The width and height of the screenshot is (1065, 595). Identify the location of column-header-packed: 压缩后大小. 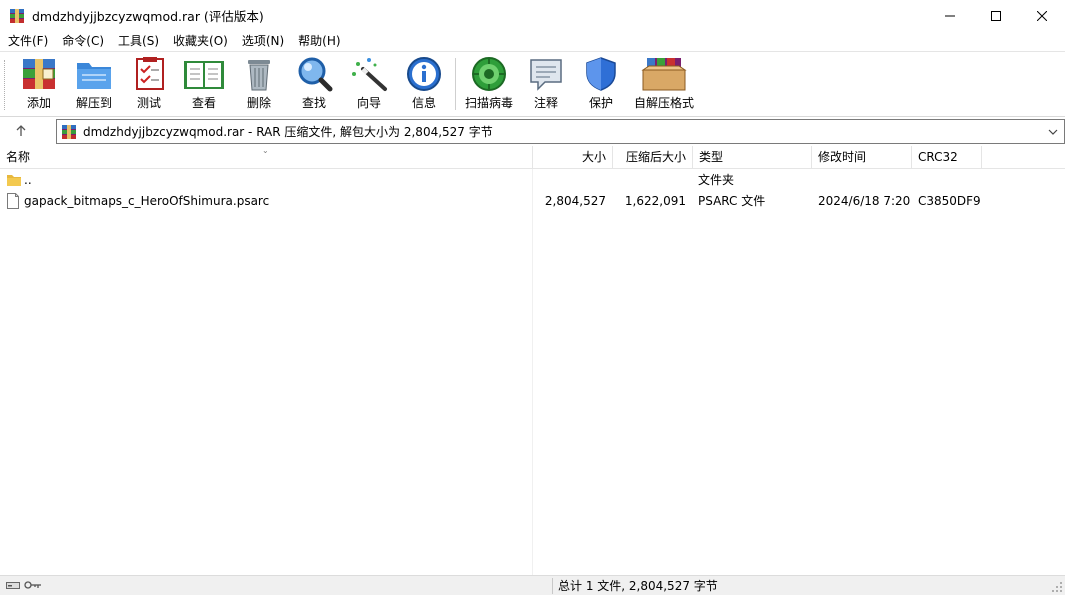
(653, 157).